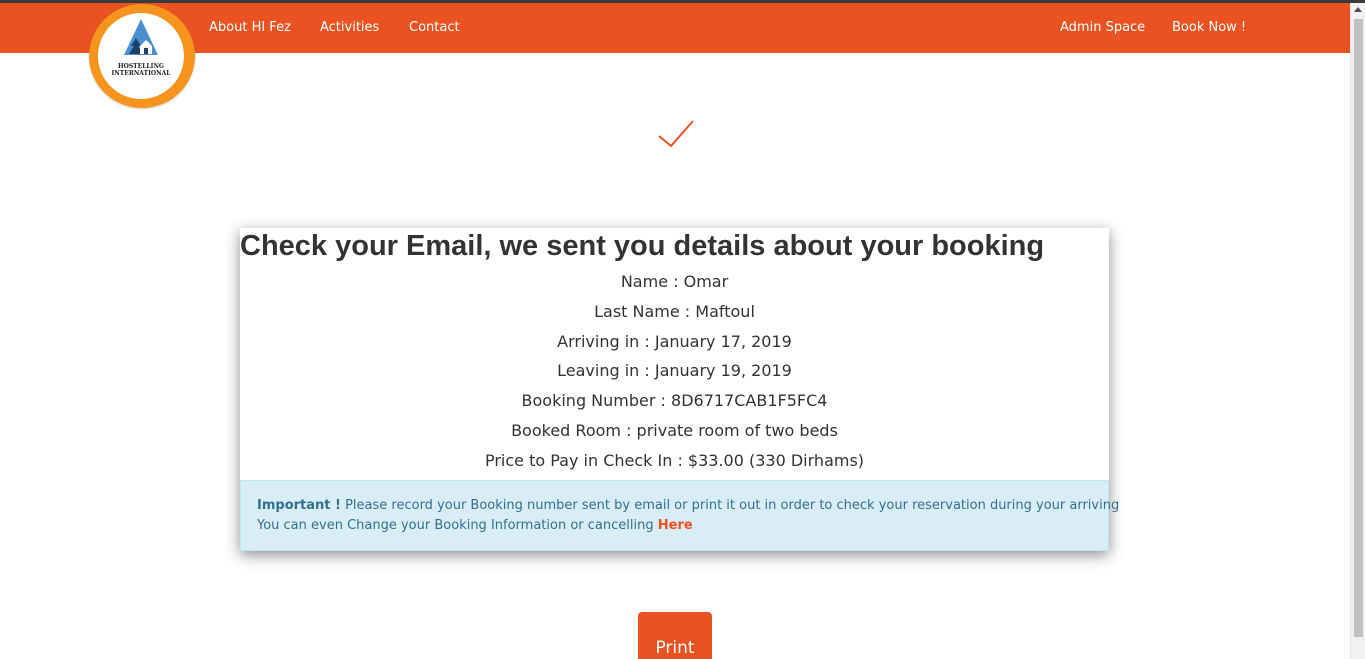 This screenshot has height=659, width=1365. Describe the element at coordinates (434, 28) in the screenshot. I see `nav-contact-link: Contact` at that location.